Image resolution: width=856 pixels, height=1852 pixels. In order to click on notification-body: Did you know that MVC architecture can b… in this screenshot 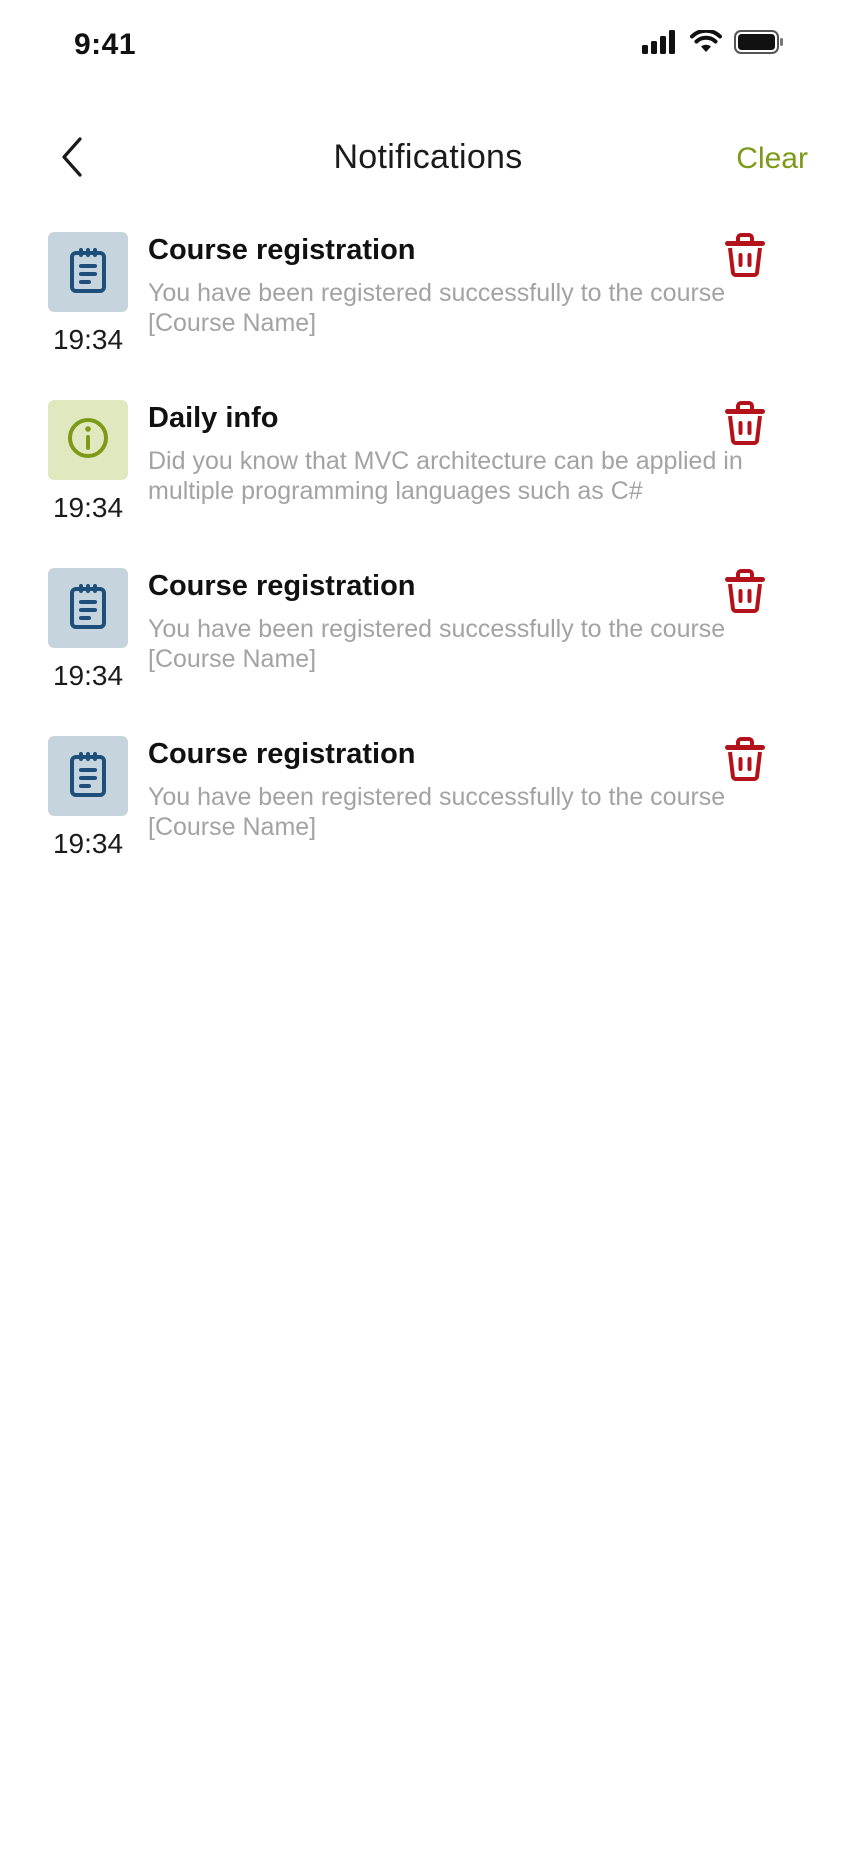, I will do `click(445, 476)`.